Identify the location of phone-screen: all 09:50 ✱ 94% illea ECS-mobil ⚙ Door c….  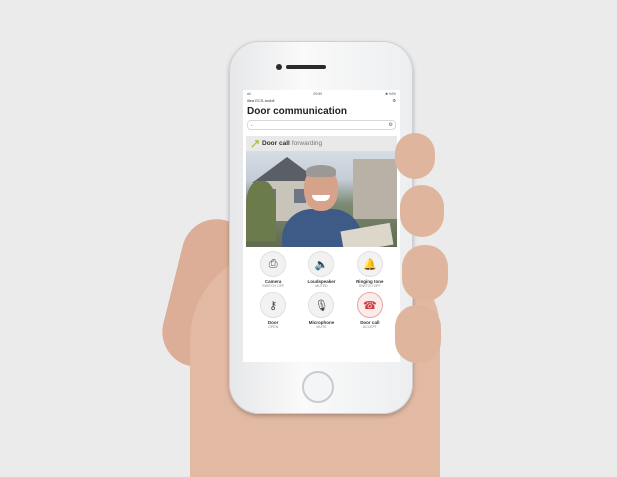
(321, 226).